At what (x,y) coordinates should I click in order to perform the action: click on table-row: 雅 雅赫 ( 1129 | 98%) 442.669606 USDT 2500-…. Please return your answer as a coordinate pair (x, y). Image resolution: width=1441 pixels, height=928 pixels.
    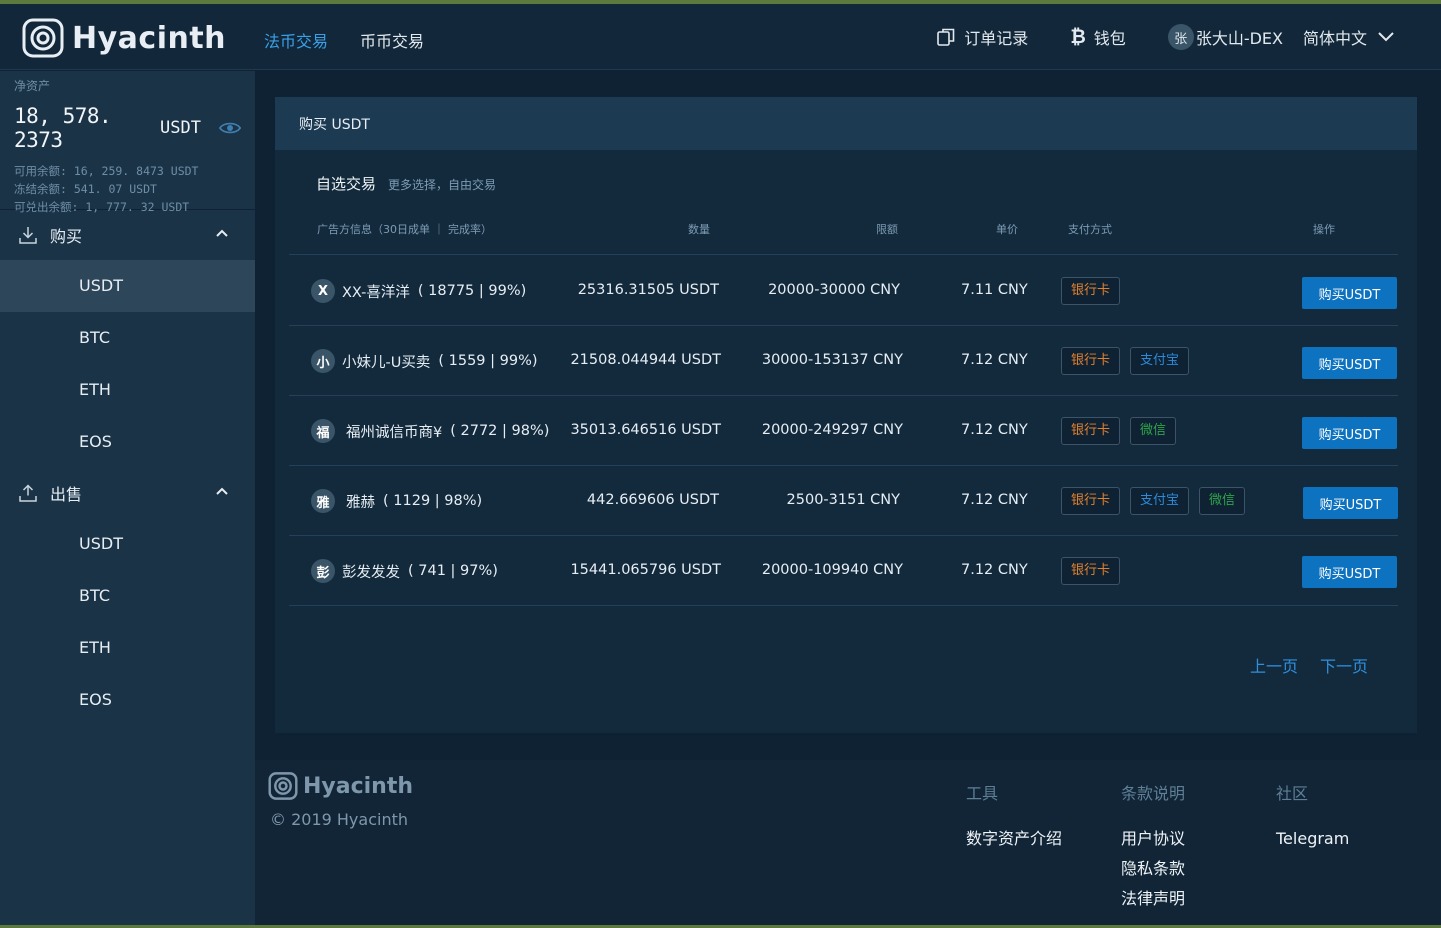
    Looking at the image, I should click on (843, 501).